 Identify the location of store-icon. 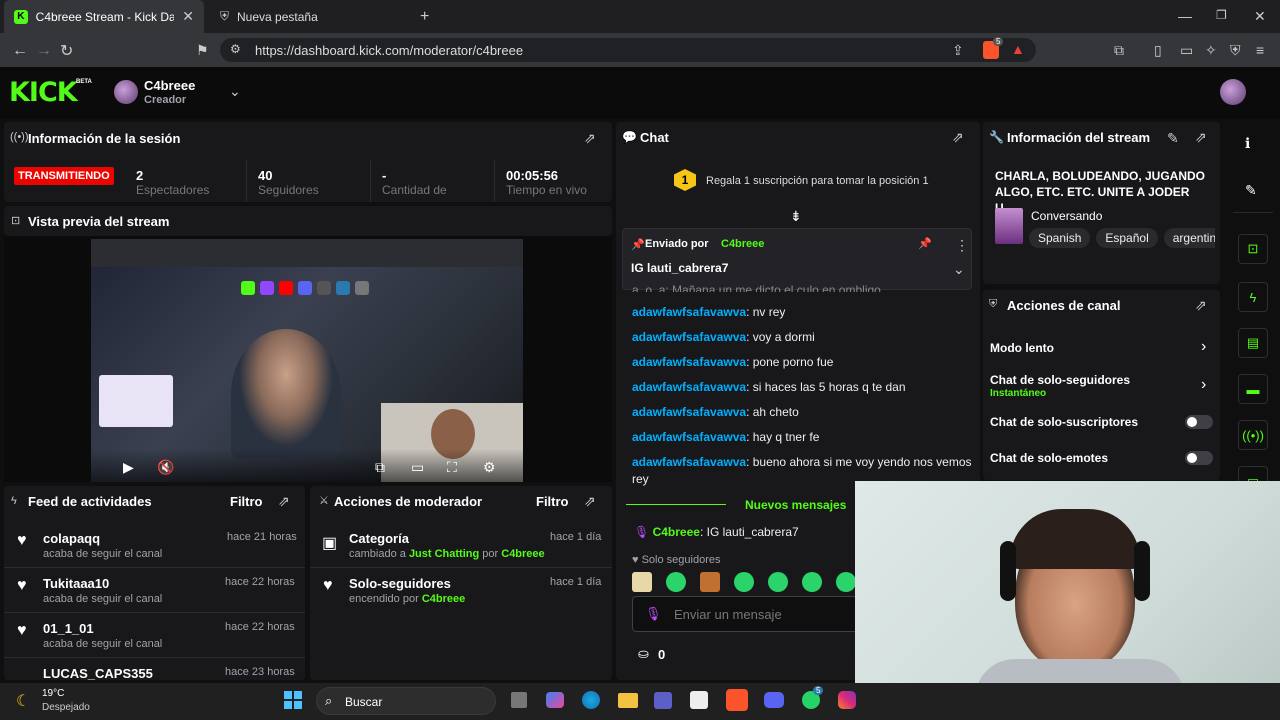
(699, 700).